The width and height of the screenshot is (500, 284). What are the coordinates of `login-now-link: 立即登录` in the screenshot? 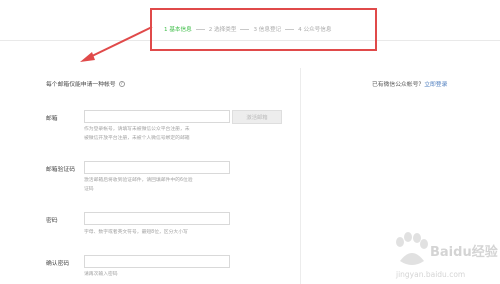 It's located at (435, 85).